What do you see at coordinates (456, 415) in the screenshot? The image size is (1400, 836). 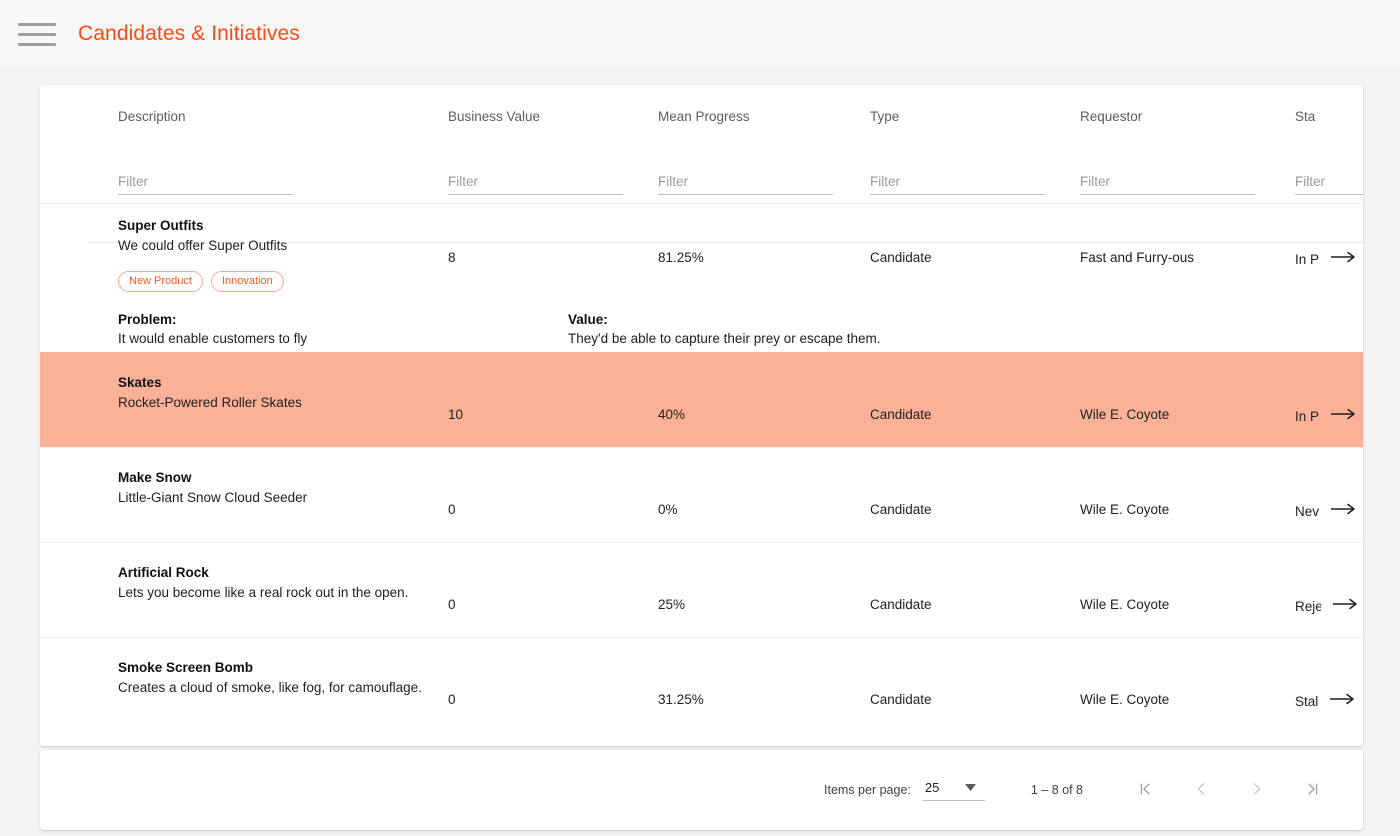 I see `cell-business-value: 10` at bounding box center [456, 415].